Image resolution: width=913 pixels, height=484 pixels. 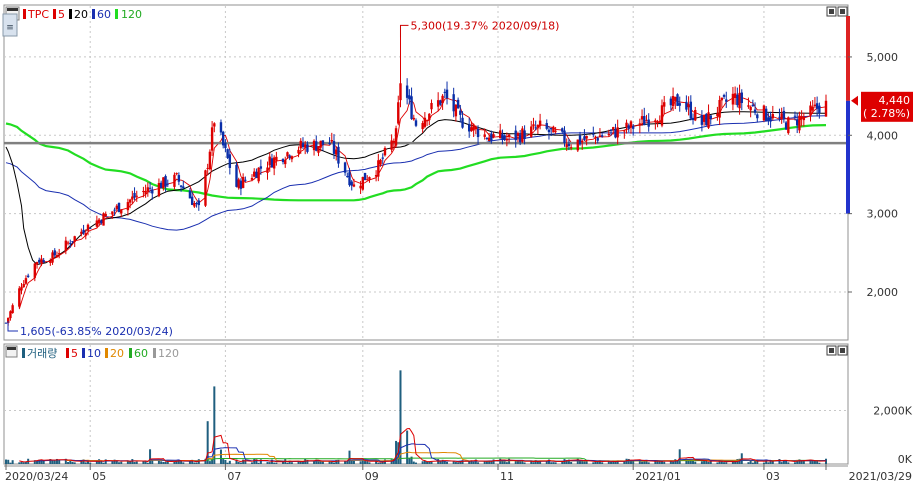 I want to click on legend-marker-vma120, so click(x=154, y=353).